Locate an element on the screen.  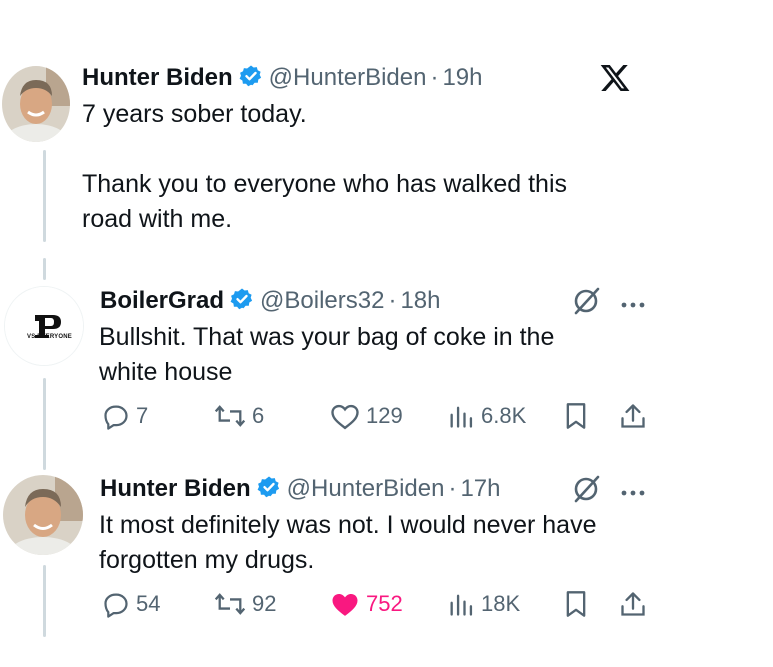
like-count: 752 is located at coordinates (384, 603).